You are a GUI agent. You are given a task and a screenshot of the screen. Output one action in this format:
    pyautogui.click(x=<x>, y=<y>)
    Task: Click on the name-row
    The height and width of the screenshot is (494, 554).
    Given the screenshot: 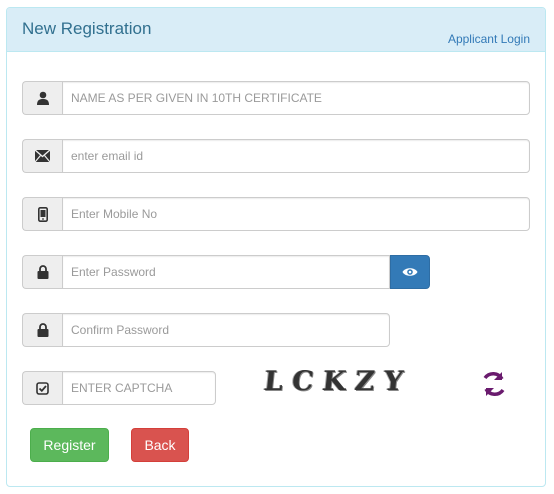 What is the action you would take?
    pyautogui.click(x=276, y=98)
    